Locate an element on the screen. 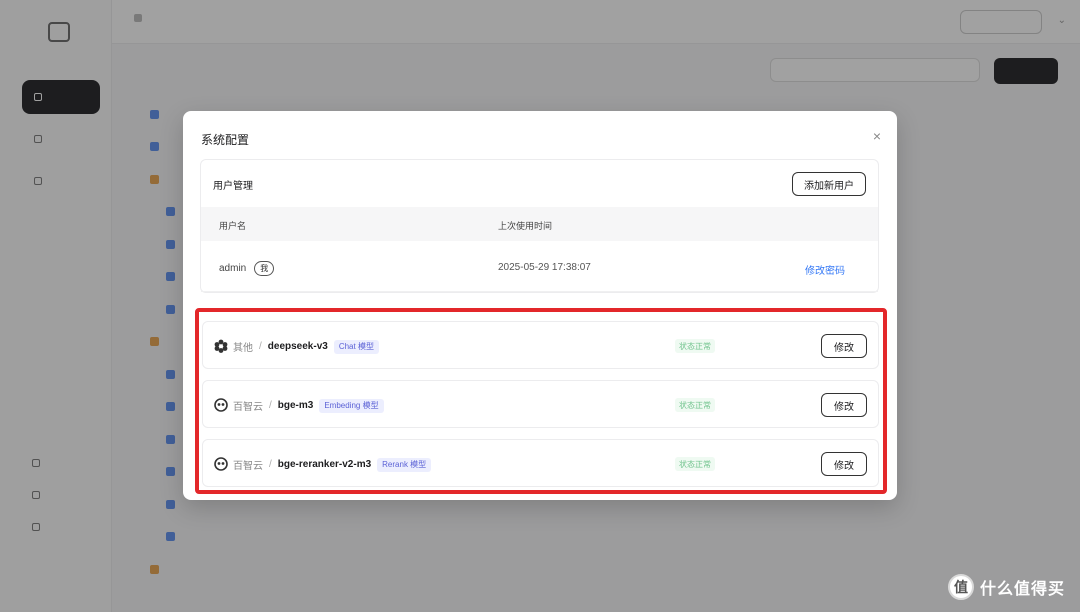 Image resolution: width=1080 pixels, height=612 pixels. table-row: admin 我 2025-05-29 17:38:07 修改密码 is located at coordinates (539, 266).